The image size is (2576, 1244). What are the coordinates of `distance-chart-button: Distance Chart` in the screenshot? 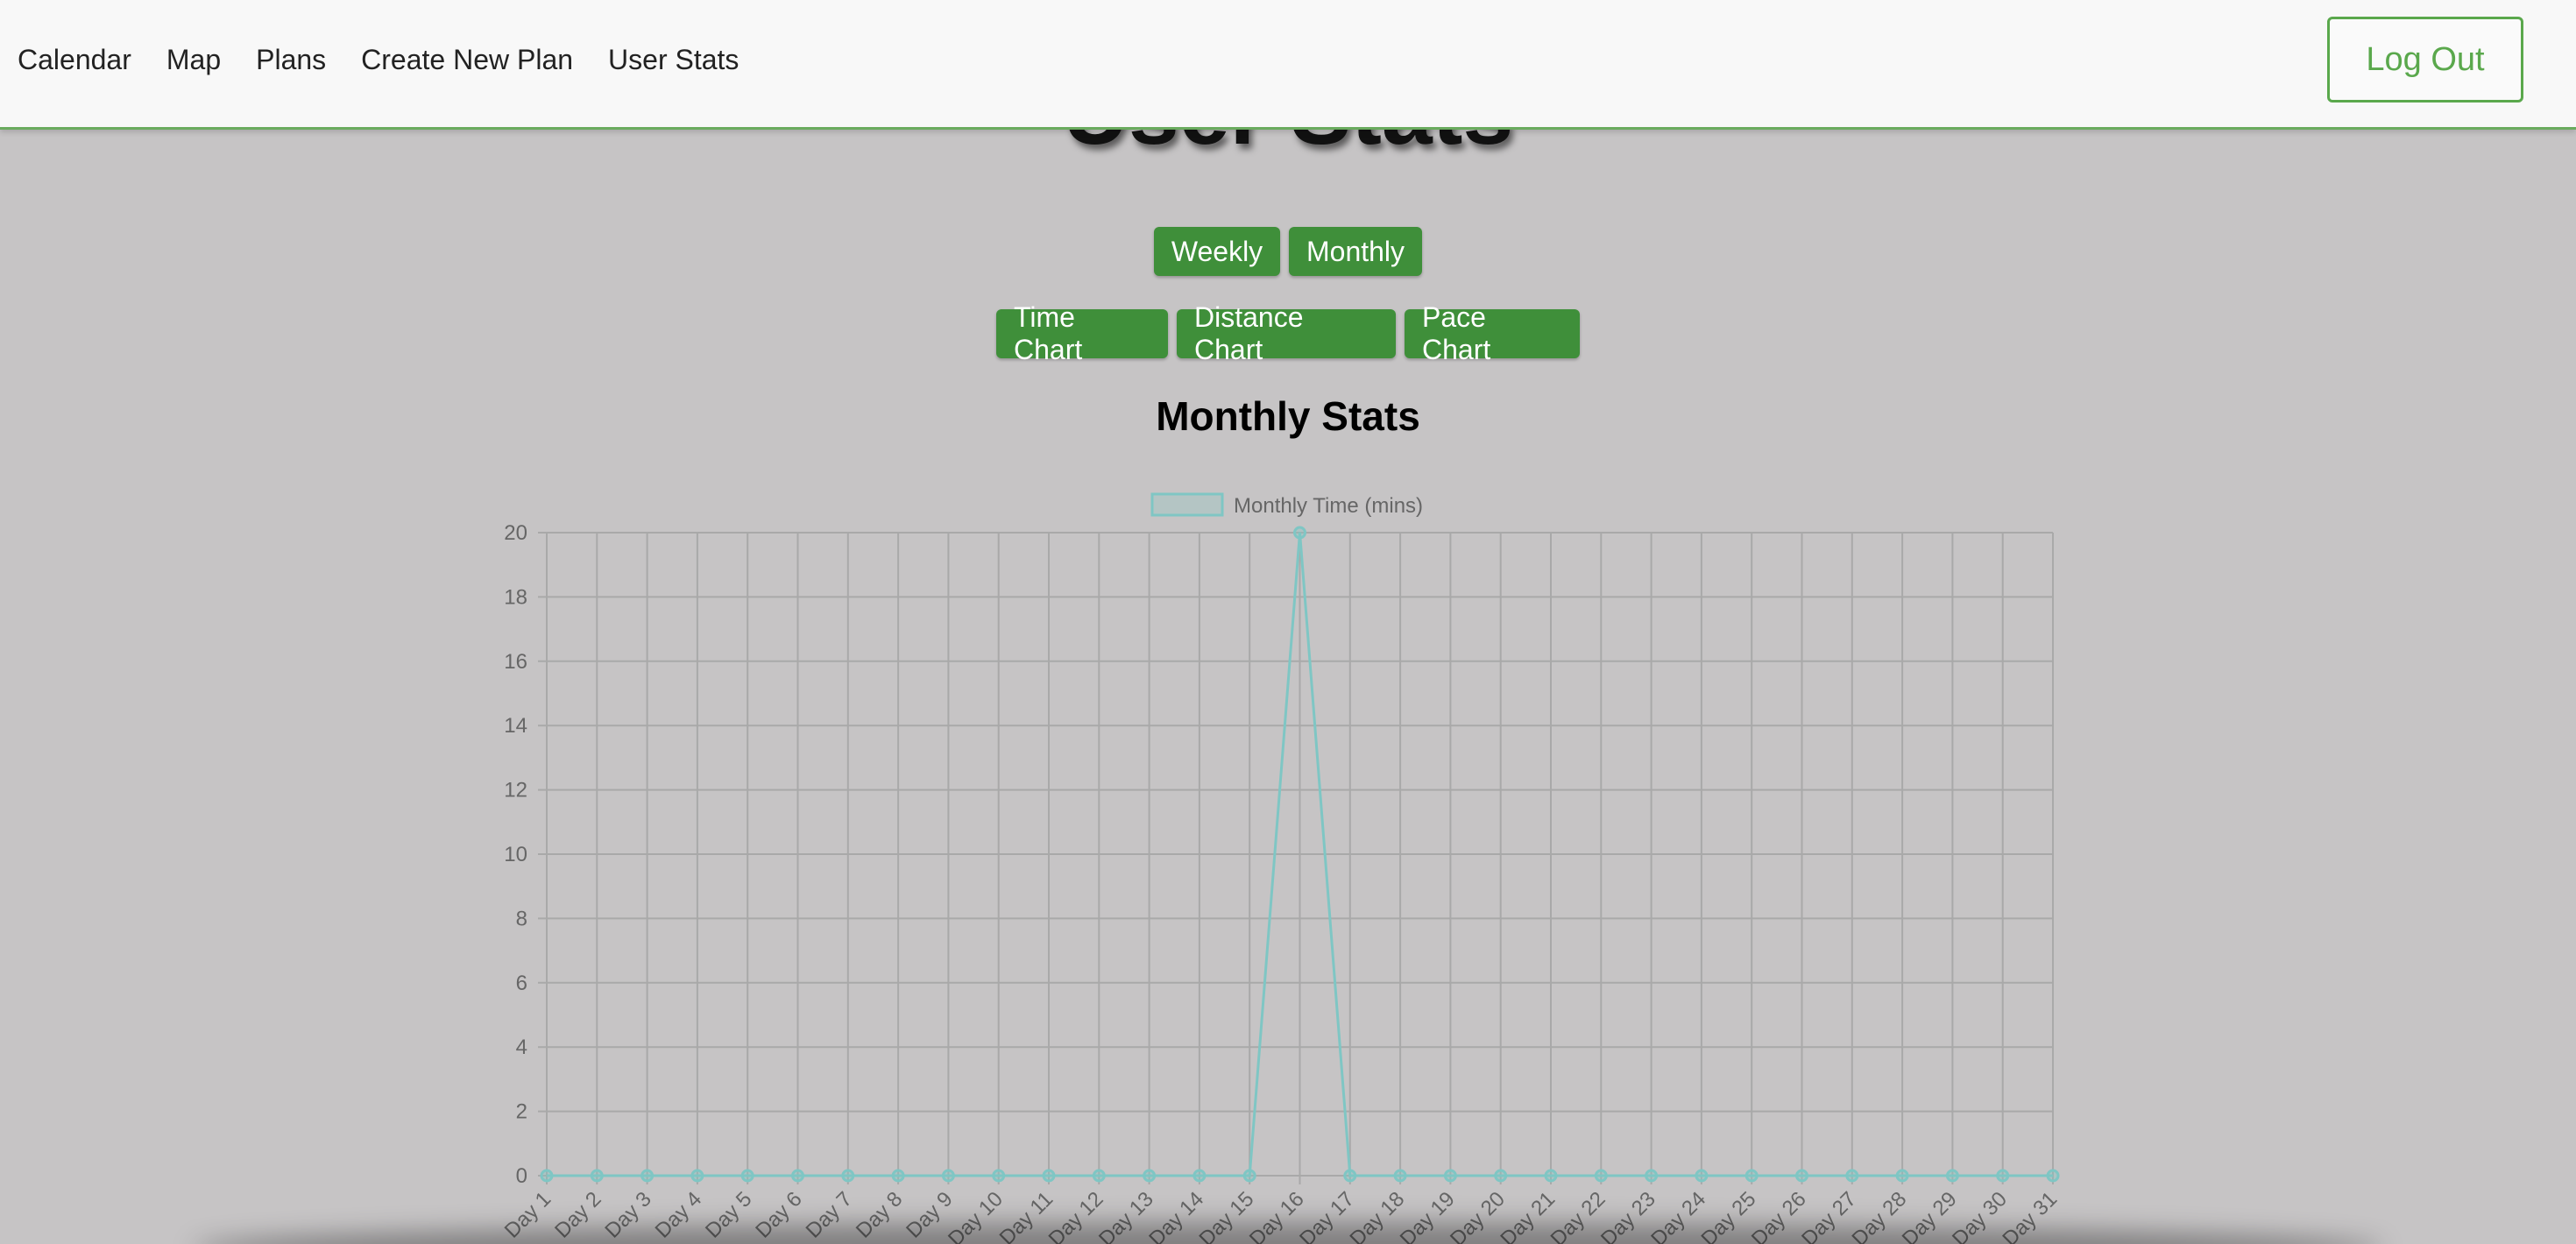 It's located at (1286, 333).